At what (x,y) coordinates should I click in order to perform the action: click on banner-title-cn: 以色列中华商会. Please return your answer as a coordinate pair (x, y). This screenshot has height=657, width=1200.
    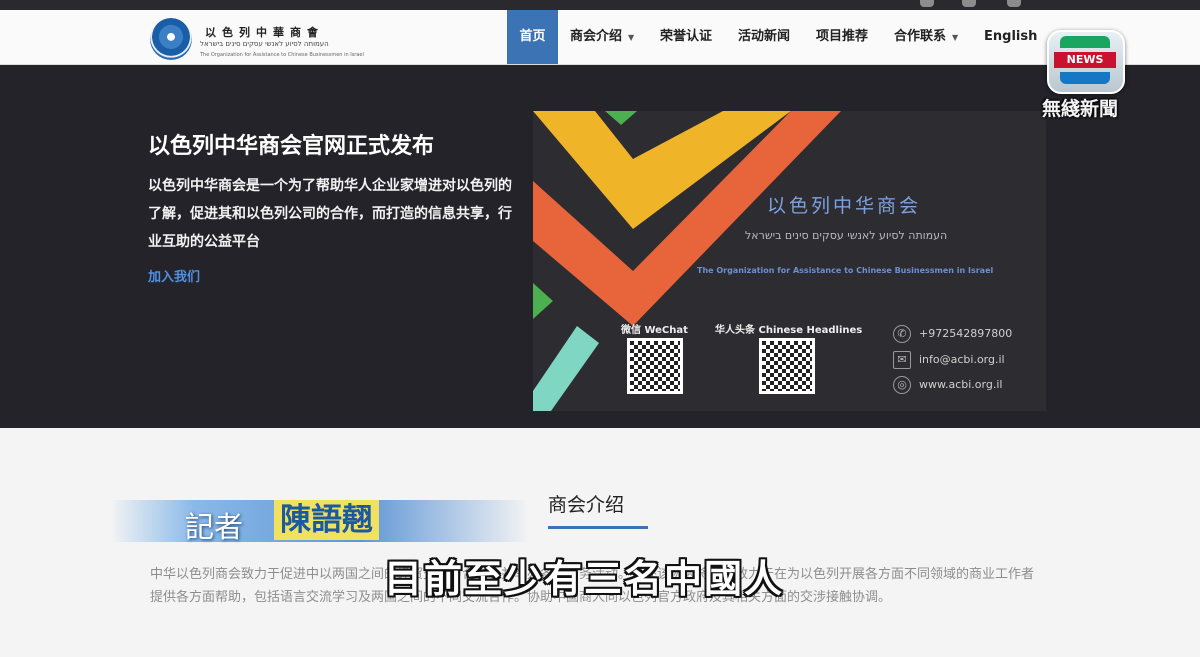
    Looking at the image, I should click on (844, 206).